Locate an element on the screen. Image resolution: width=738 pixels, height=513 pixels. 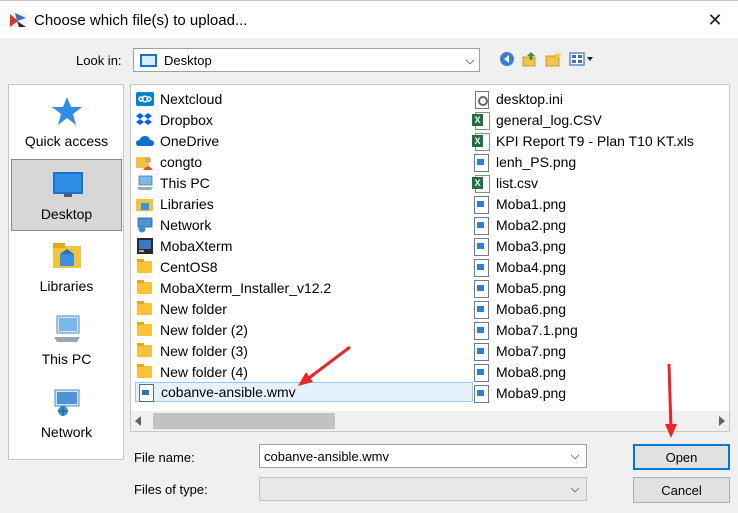
file-name: Moba2.png is located at coordinates (531, 225).